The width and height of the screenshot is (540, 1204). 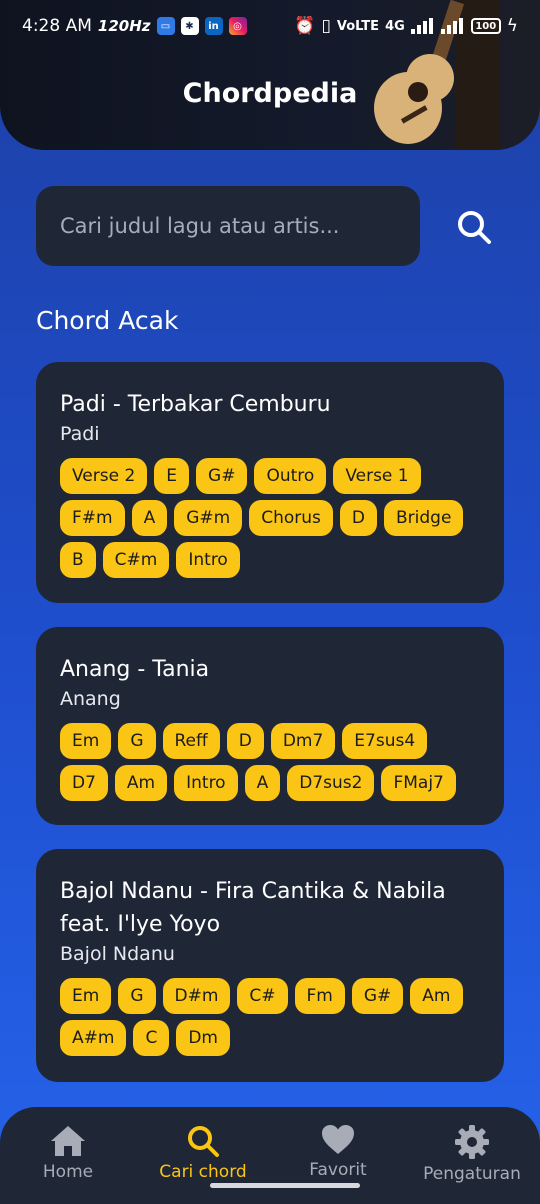 I want to click on gear-icon, so click(x=472, y=1142).